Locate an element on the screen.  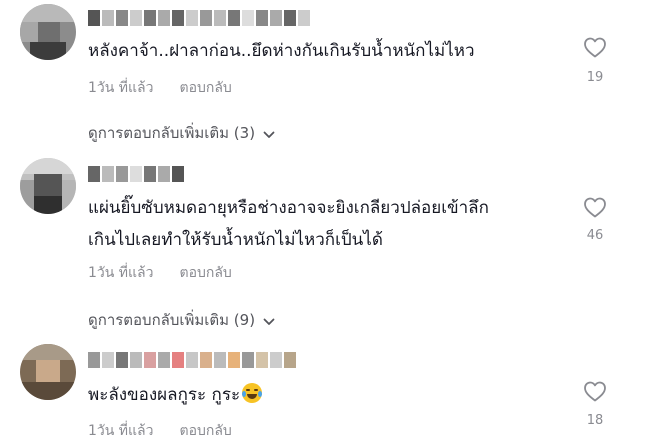
view-more-replies-label: ดูการตอบกลับเพิ่มเติม (3) is located at coordinates (172, 133).